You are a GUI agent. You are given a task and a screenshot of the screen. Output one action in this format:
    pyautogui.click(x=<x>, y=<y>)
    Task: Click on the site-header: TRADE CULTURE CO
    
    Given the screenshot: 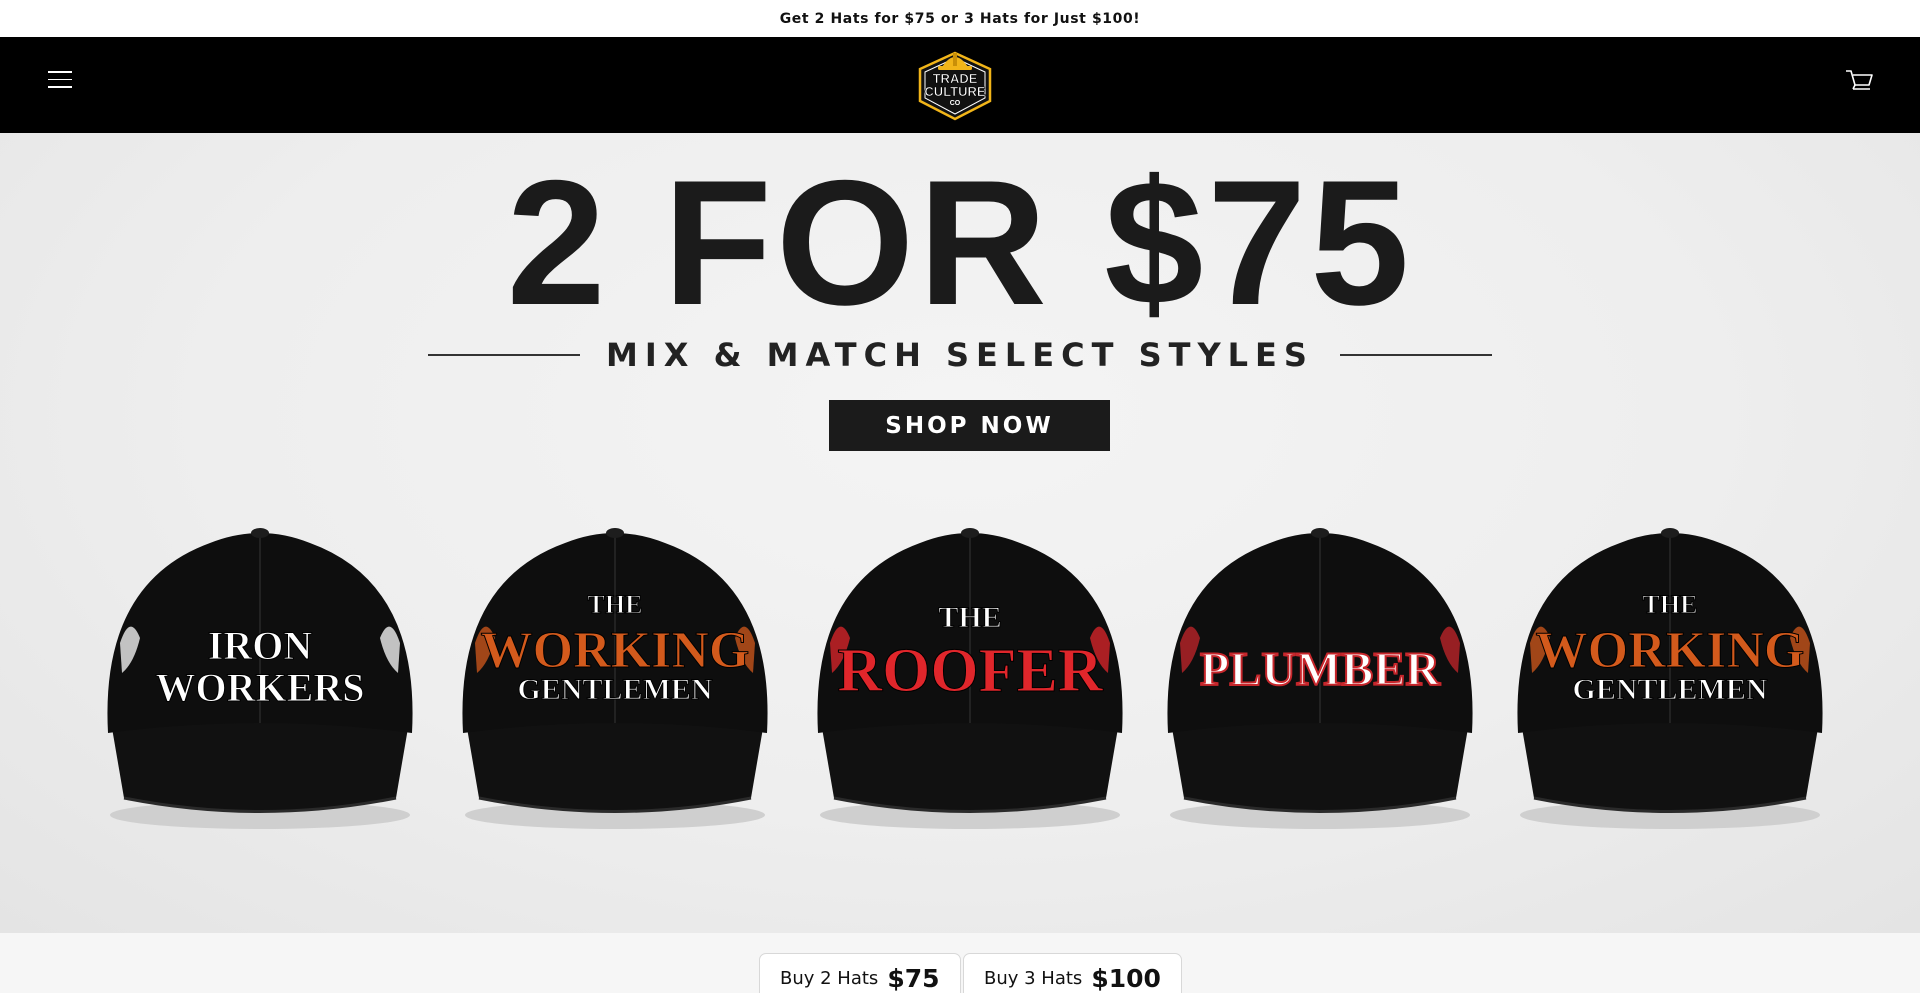 What is the action you would take?
    pyautogui.click(x=960, y=85)
    